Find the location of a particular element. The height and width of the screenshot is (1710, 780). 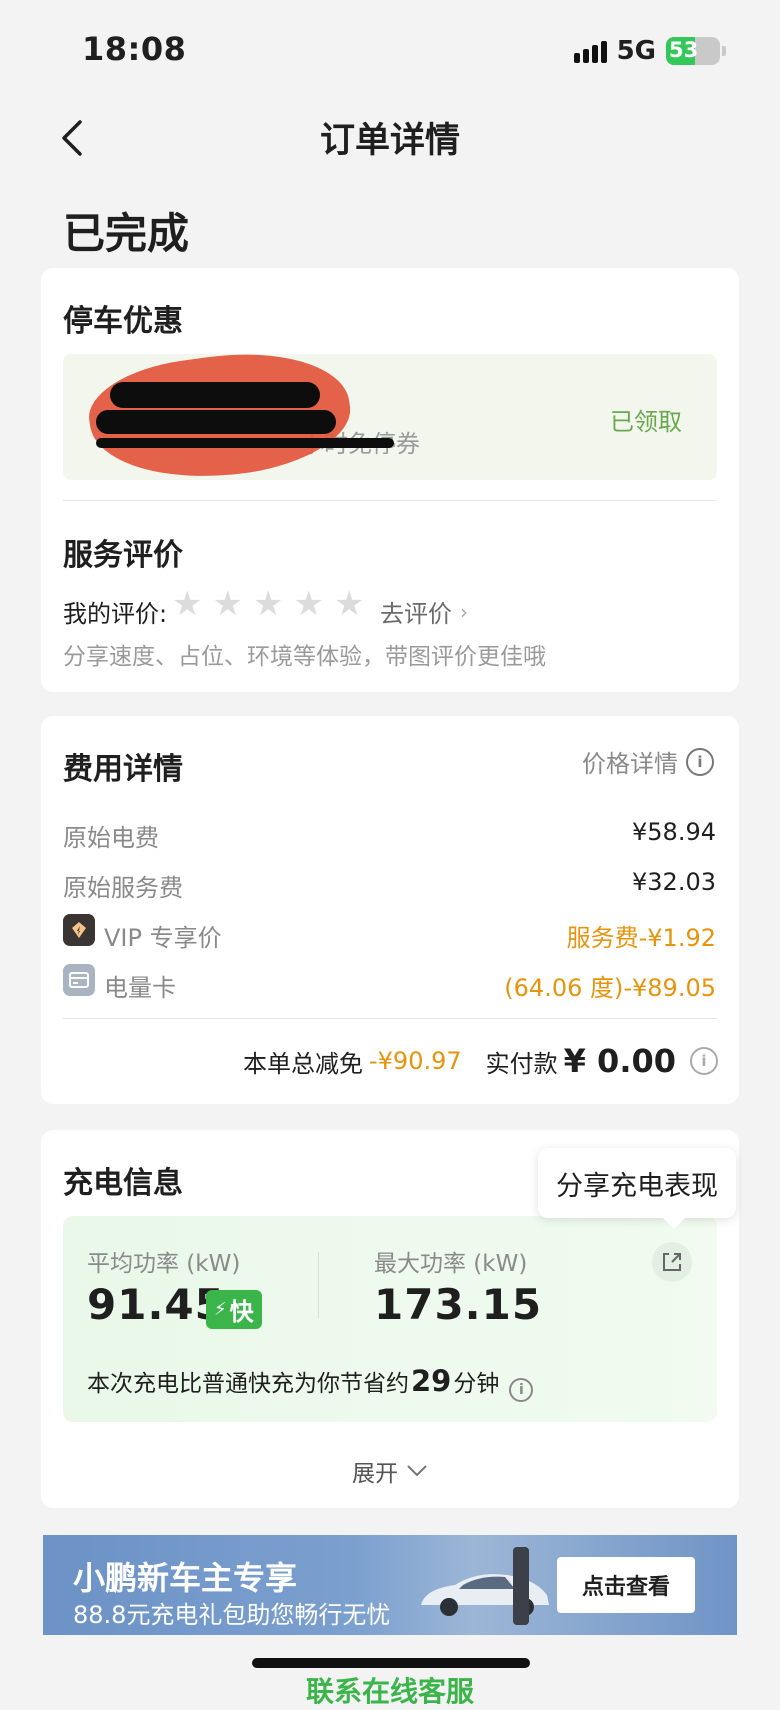

battery-percent: 53 is located at coordinates (684, 50).